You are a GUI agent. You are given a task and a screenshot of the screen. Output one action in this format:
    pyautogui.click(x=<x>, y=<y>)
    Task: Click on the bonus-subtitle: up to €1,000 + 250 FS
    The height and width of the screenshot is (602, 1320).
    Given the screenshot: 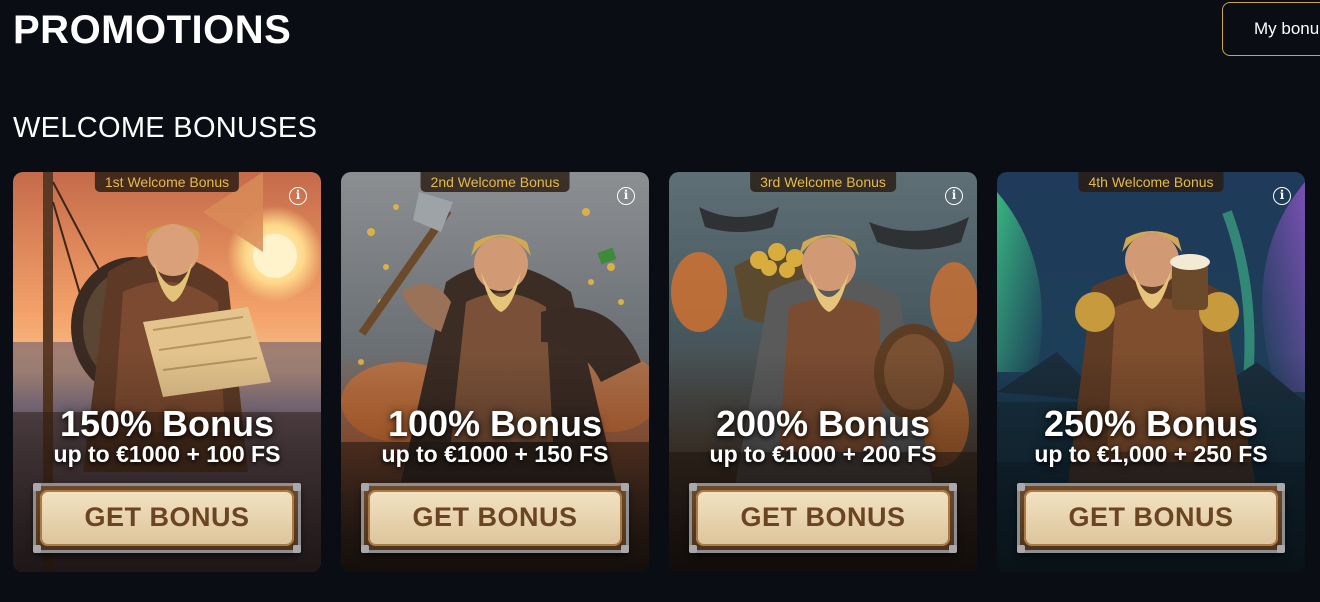 What is the action you would take?
    pyautogui.click(x=1151, y=454)
    